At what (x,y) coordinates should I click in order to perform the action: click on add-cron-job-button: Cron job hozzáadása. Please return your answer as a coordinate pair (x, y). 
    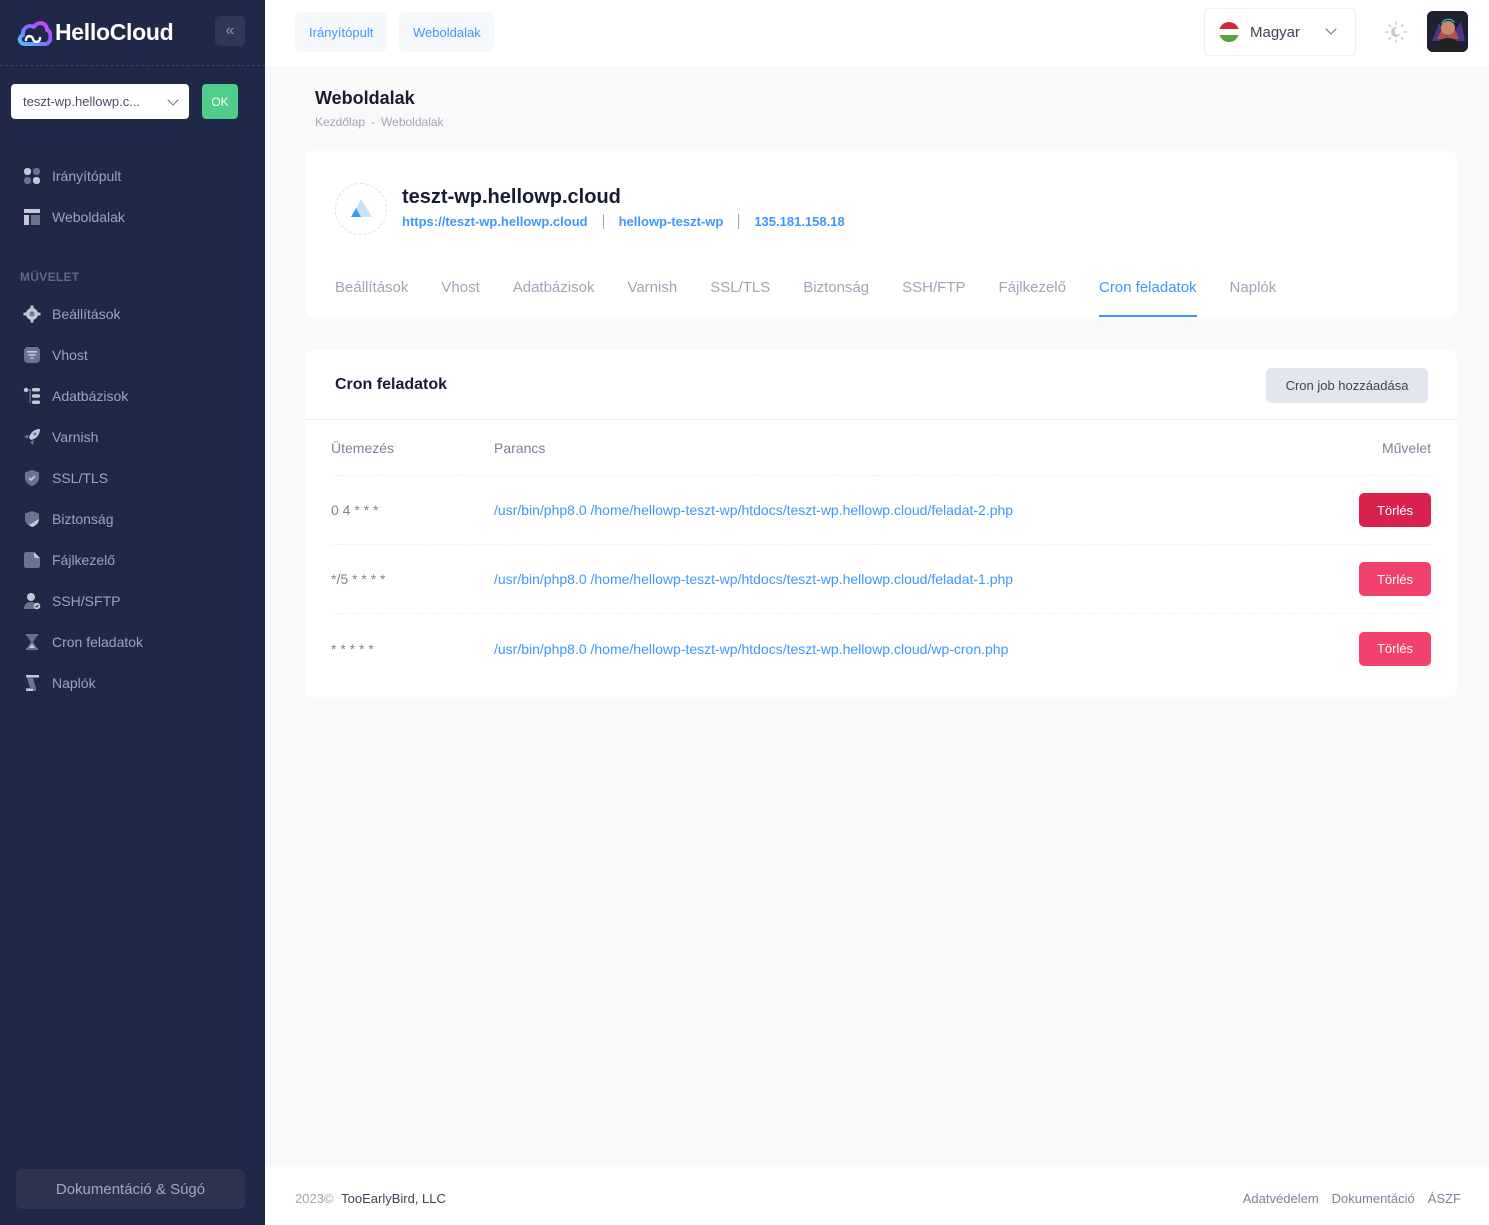
    Looking at the image, I should click on (1347, 385).